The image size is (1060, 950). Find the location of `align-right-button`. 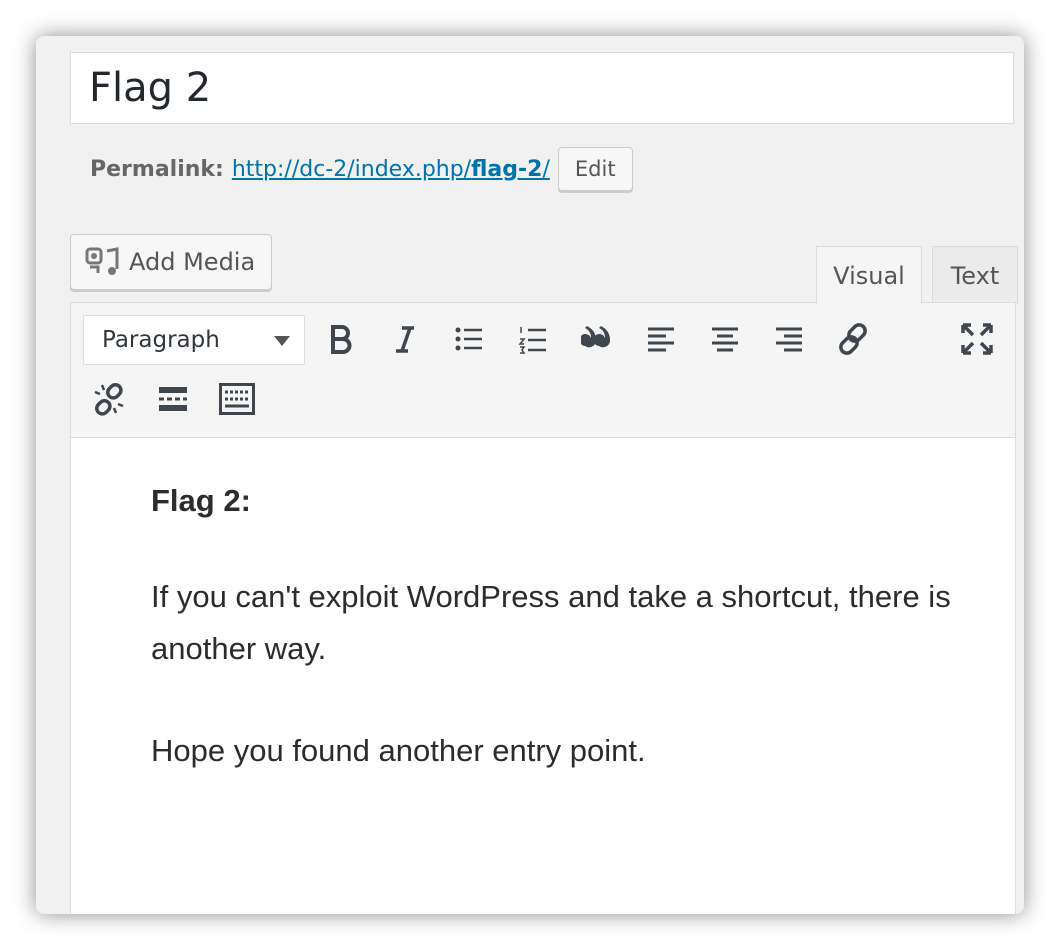

align-right-button is located at coordinates (789, 339).